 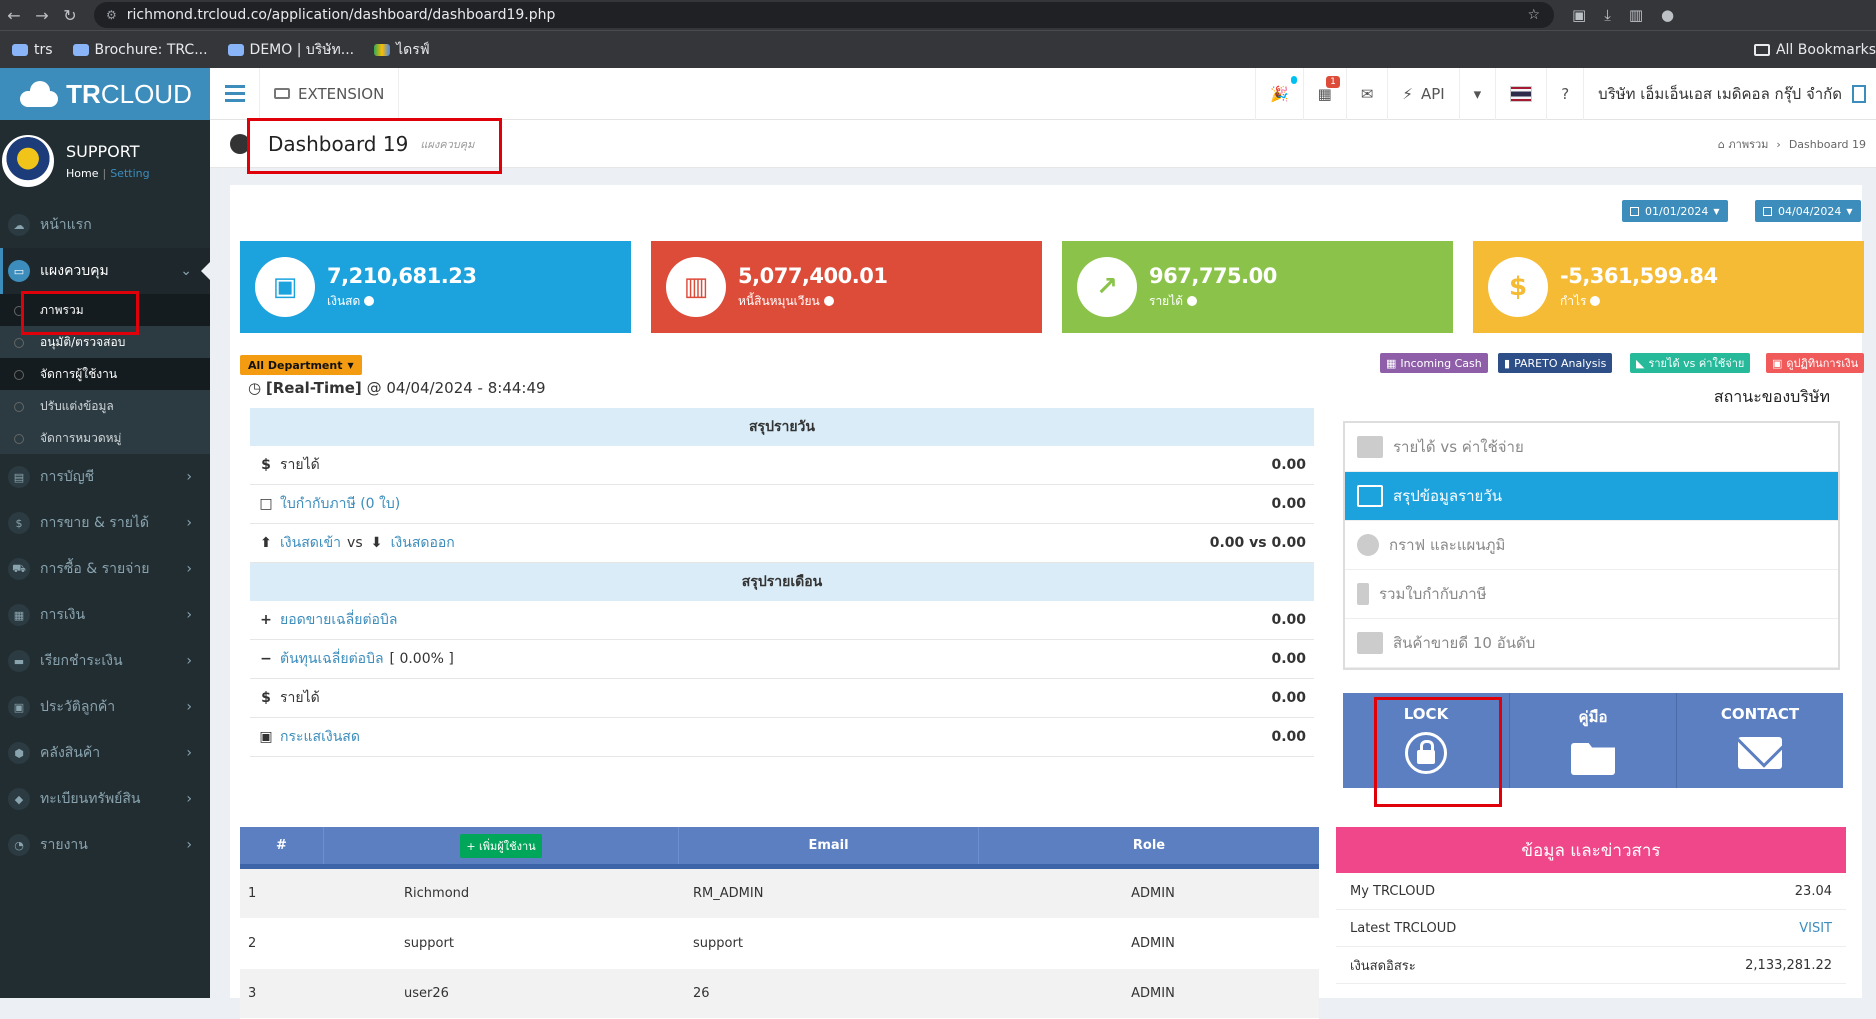 I want to click on avg-cost-link: ต้นทุนเฉลี่ยต่อบิล, so click(x=332, y=659).